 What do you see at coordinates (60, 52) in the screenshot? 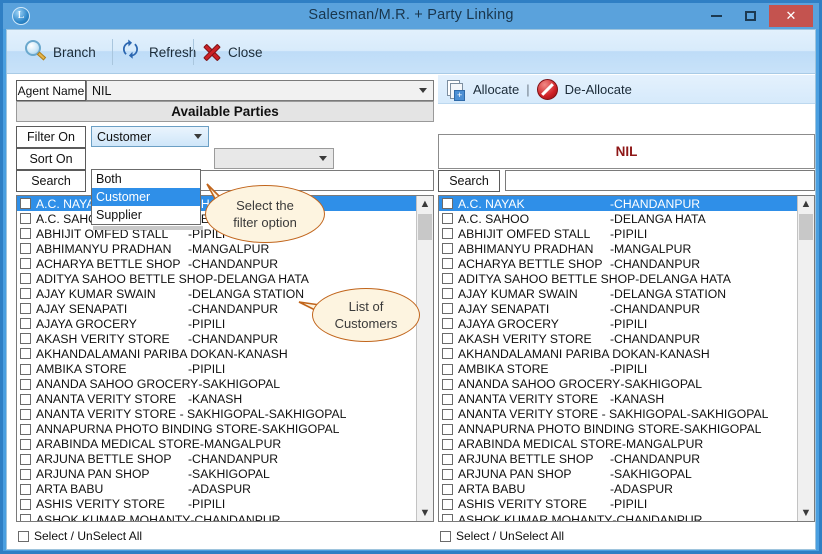
I see `branch-button: Branch` at bounding box center [60, 52].